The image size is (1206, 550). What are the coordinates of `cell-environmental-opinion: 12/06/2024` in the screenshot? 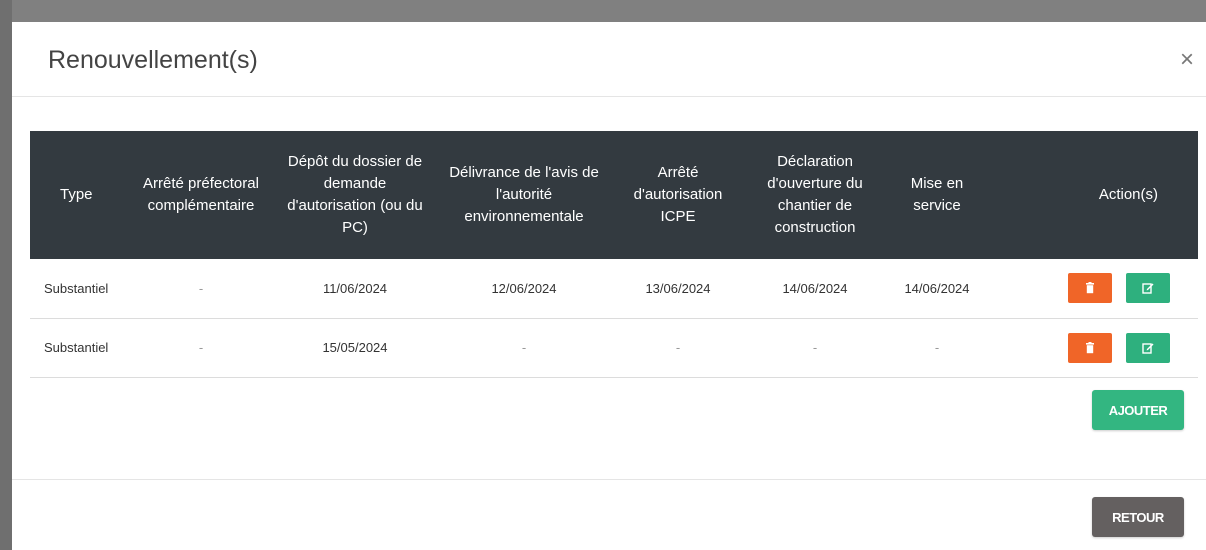 It's located at (524, 288).